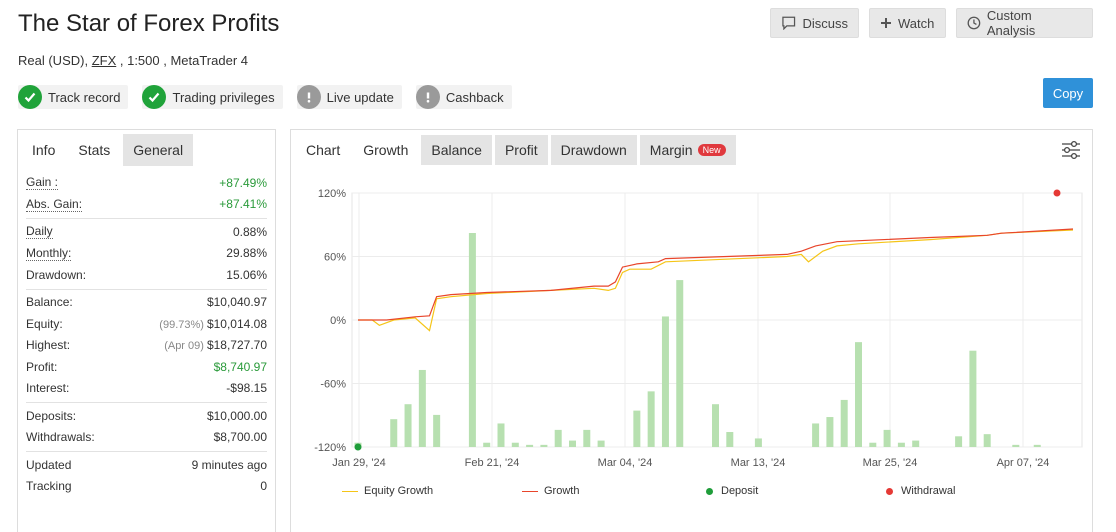 The image size is (1116, 532). I want to click on stat-label: Withdrawals:, so click(60, 437).